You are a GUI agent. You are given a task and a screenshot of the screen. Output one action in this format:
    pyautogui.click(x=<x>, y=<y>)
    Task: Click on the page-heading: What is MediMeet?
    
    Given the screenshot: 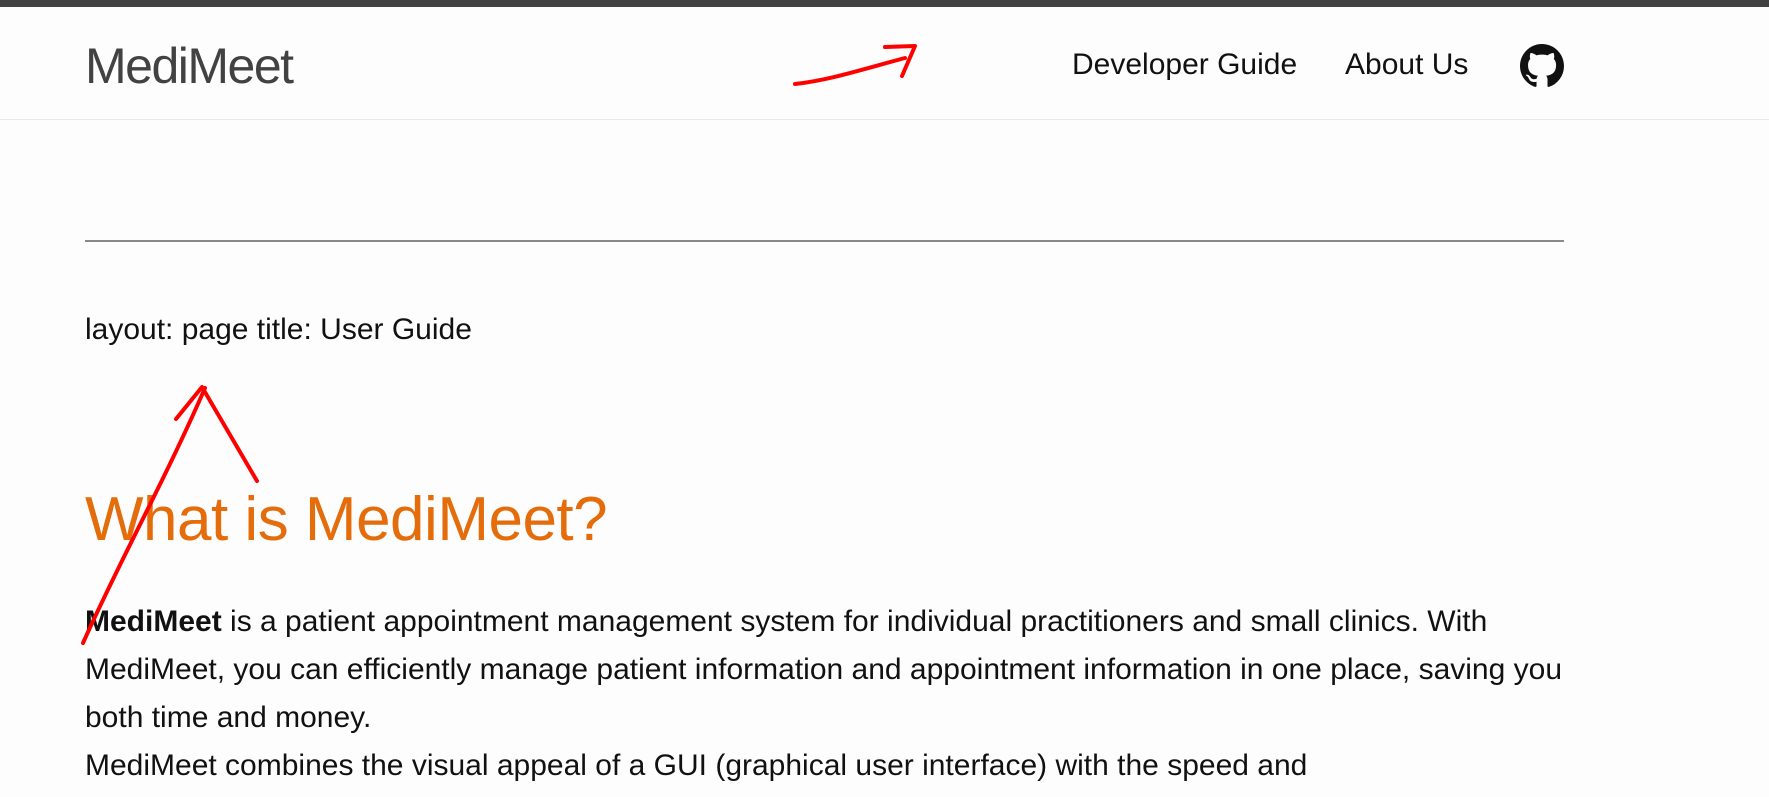 What is the action you would take?
    pyautogui.click(x=346, y=519)
    